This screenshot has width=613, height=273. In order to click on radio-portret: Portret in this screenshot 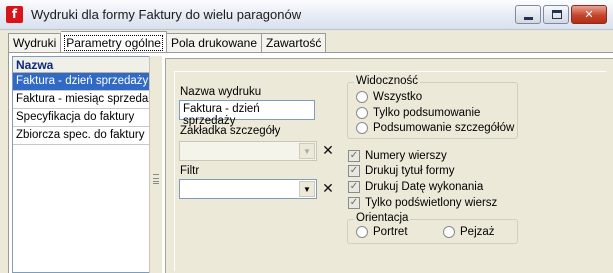, I will do `click(382, 232)`.